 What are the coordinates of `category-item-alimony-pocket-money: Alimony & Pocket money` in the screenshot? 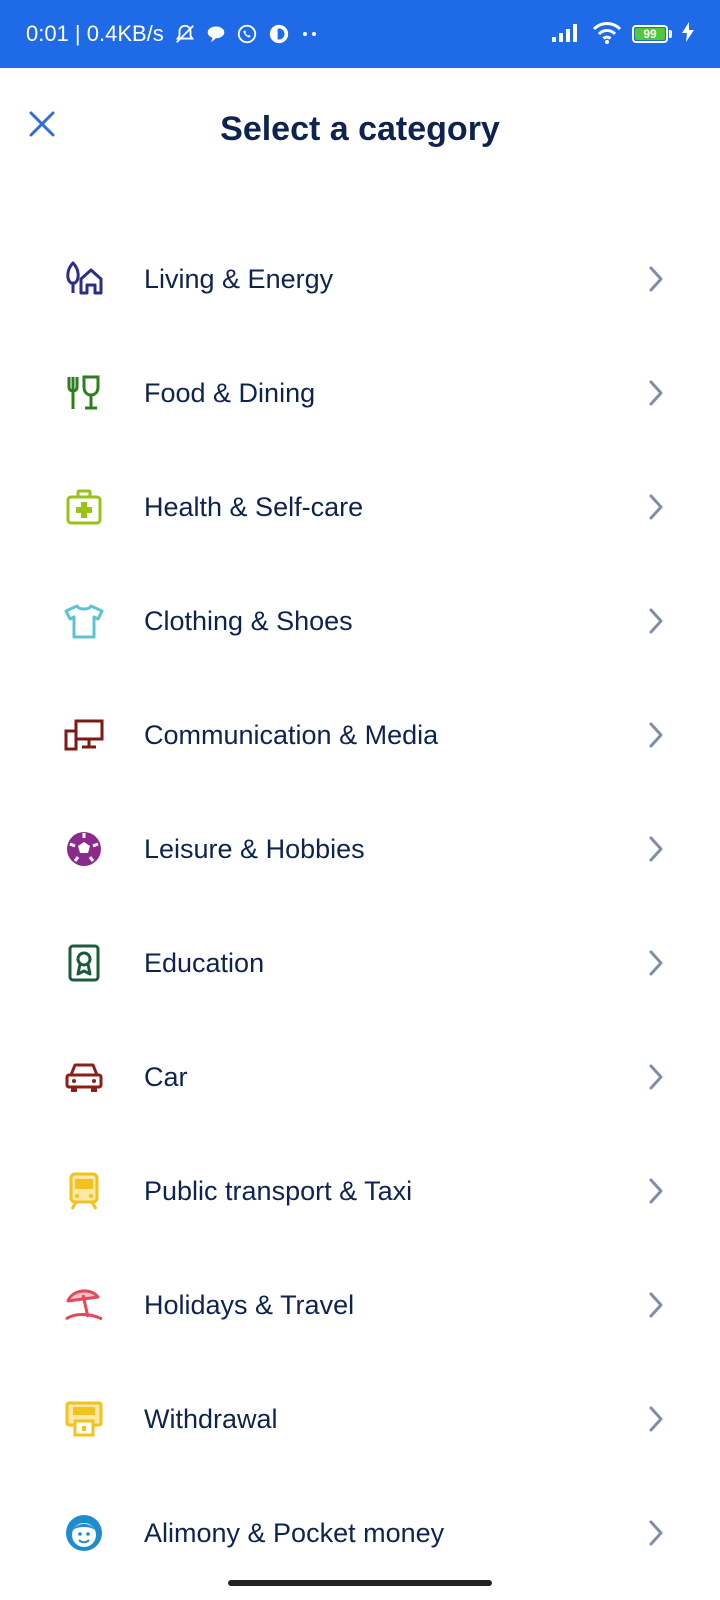 It's located at (360, 1533).